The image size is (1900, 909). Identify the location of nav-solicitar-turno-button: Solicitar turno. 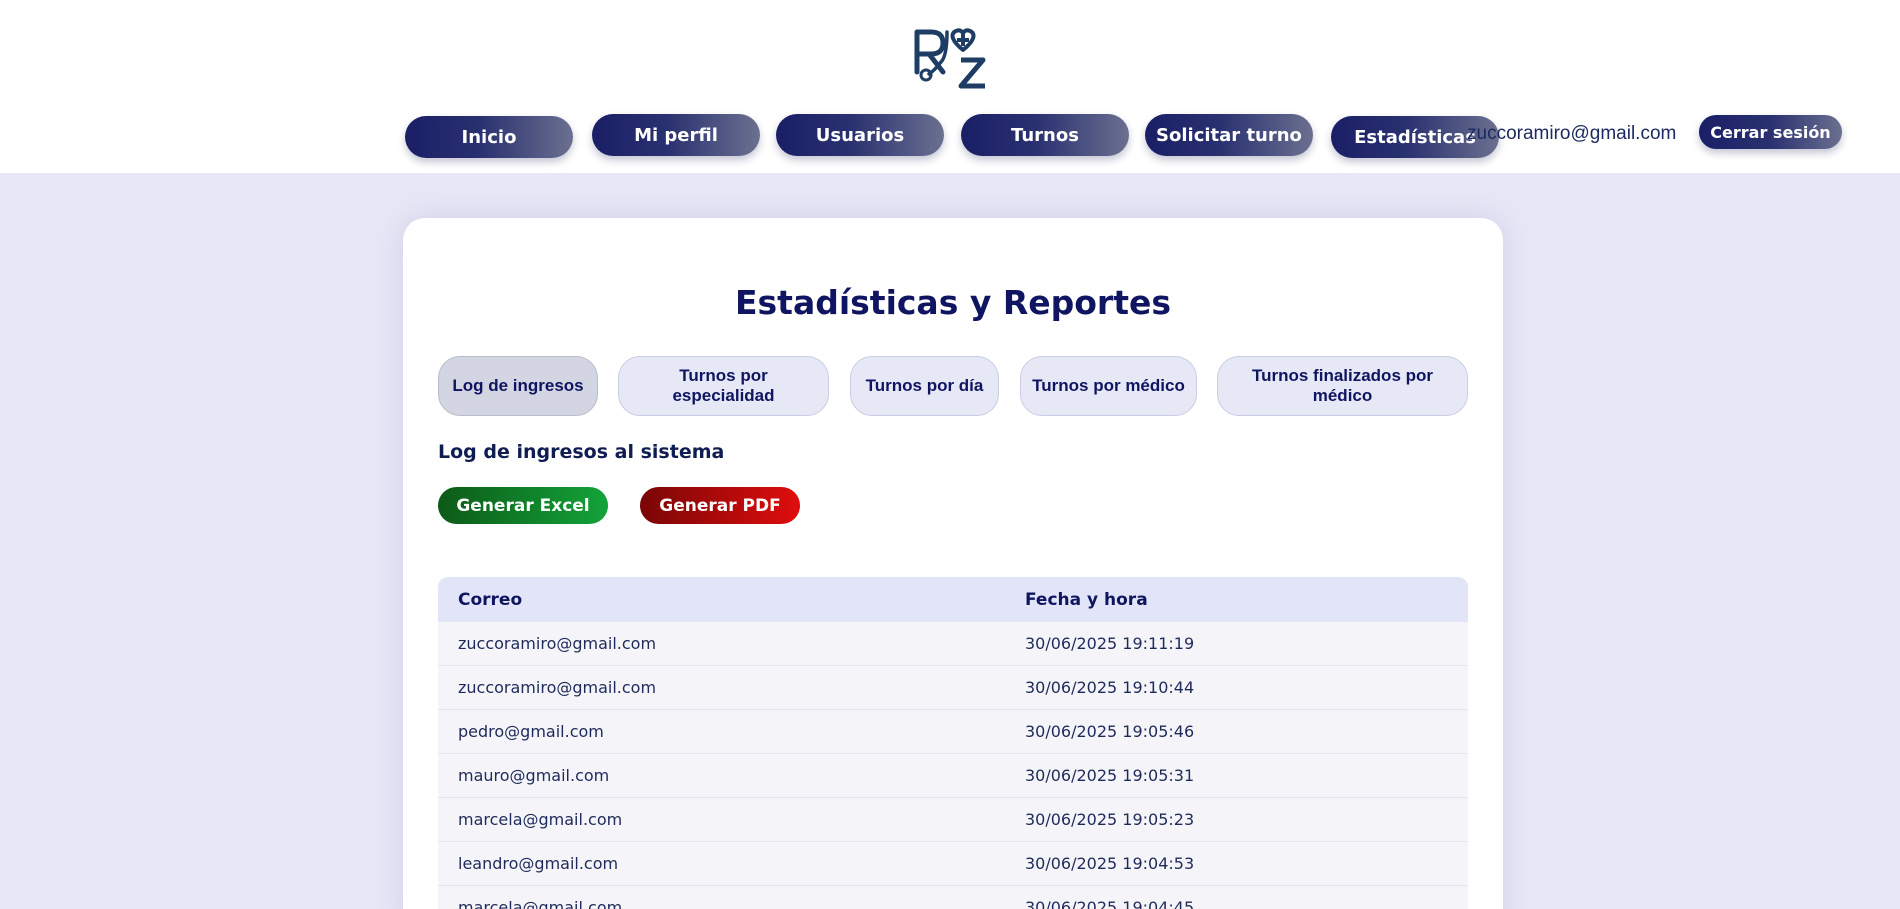
(1229, 135).